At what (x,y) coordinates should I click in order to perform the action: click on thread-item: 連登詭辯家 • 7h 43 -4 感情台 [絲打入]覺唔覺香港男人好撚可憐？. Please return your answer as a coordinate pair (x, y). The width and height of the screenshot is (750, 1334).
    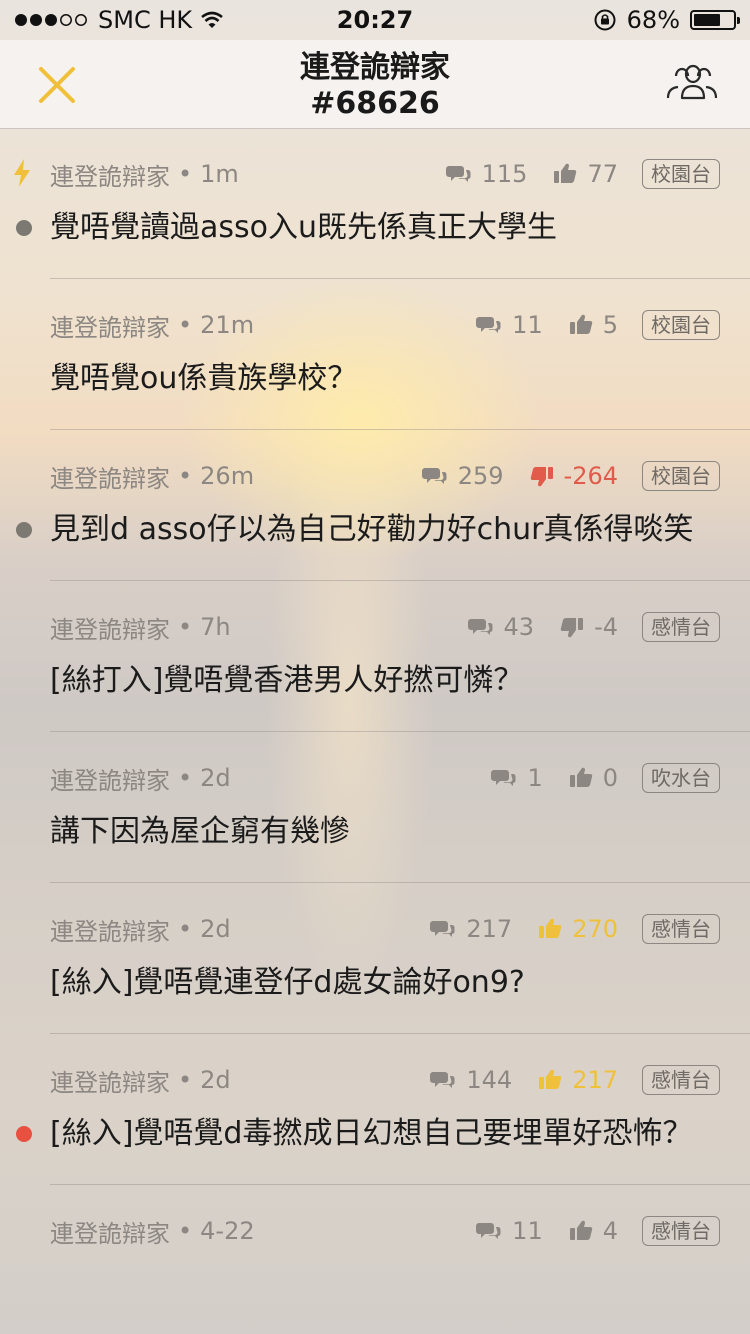
    Looking at the image, I should click on (400, 656).